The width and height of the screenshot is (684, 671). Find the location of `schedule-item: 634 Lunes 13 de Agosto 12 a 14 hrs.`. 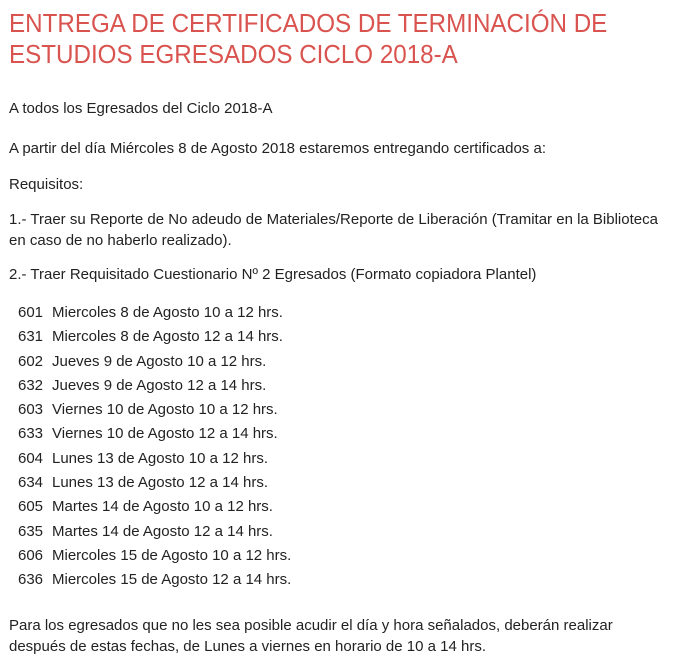

schedule-item: 634 Lunes 13 de Agosto 12 a 14 hrs. is located at coordinates (154, 483).